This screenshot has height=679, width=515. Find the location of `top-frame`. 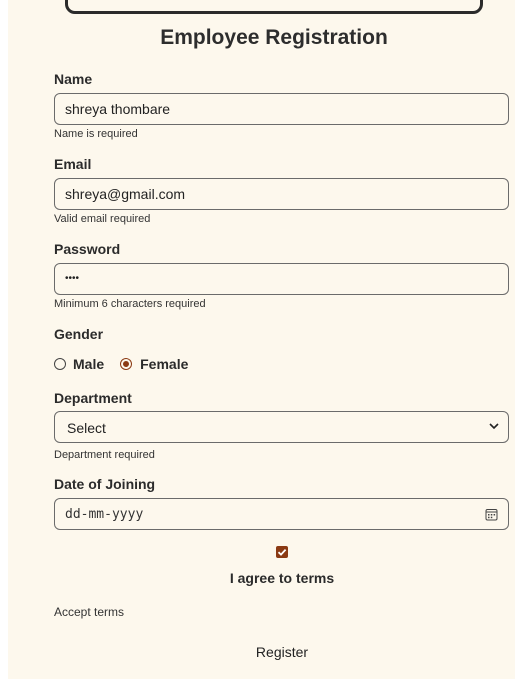

top-frame is located at coordinates (274, 7).